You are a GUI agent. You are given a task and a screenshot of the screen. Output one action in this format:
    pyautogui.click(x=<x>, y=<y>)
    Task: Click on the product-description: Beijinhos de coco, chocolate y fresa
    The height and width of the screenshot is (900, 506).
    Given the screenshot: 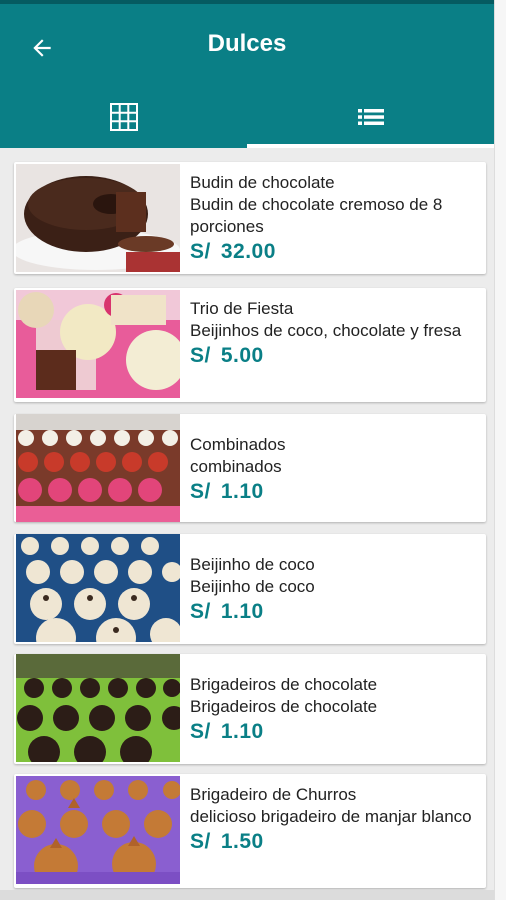 What is the action you would take?
    pyautogui.click(x=326, y=330)
    